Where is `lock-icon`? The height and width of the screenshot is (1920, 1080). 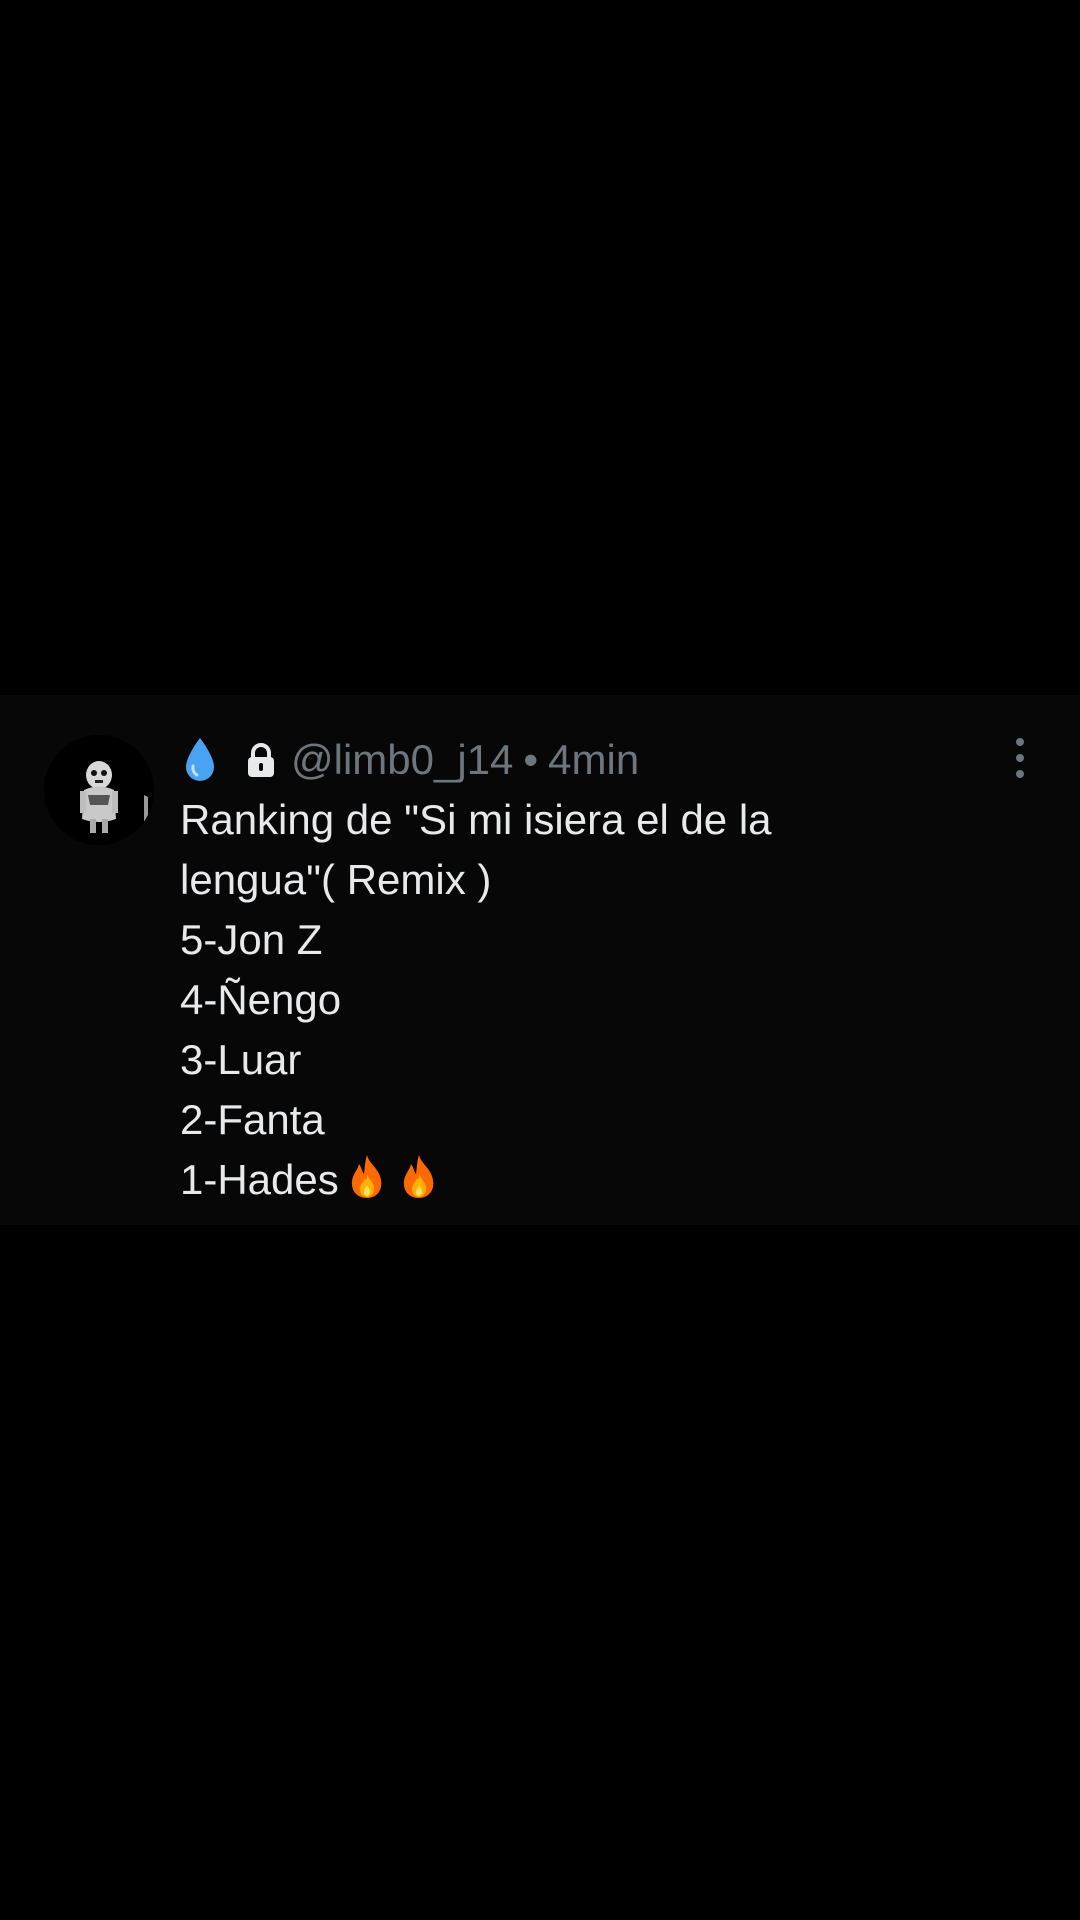 lock-icon is located at coordinates (261, 760).